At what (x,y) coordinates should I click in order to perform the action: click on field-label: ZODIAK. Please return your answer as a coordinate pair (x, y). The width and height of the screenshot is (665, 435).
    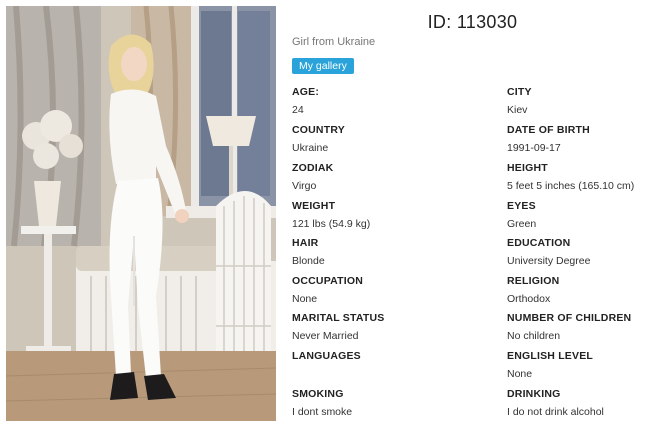
    Looking at the image, I should click on (313, 168).